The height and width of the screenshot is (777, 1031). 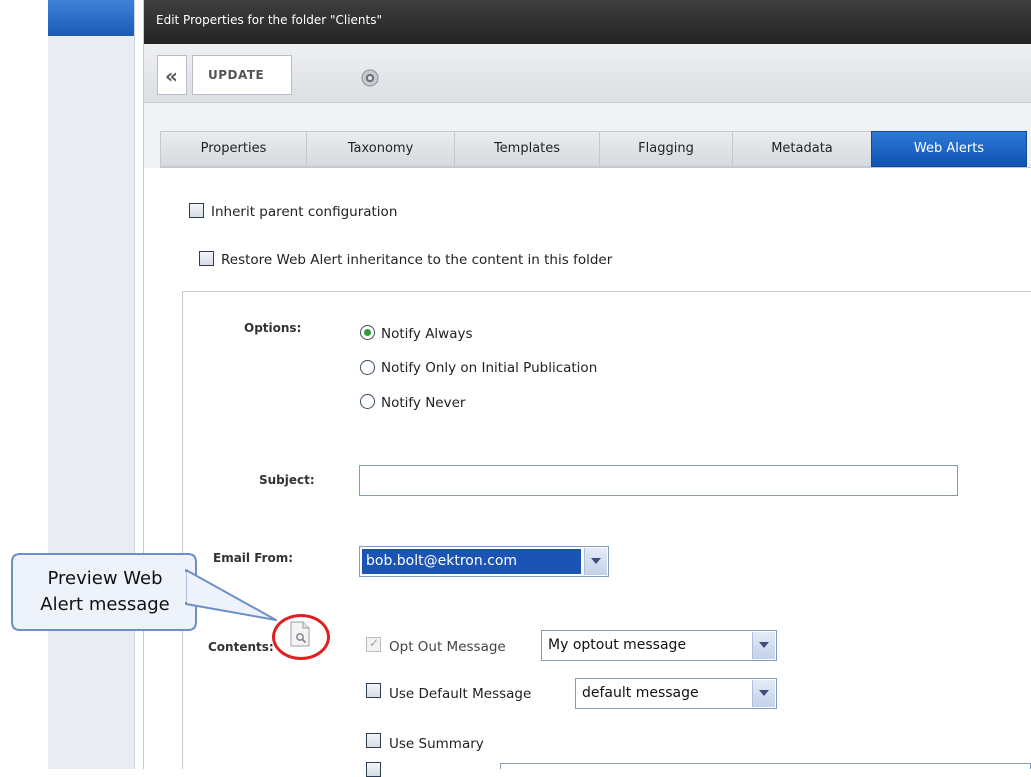 I want to click on opt-out-message-select: My optout message, so click(x=659, y=645).